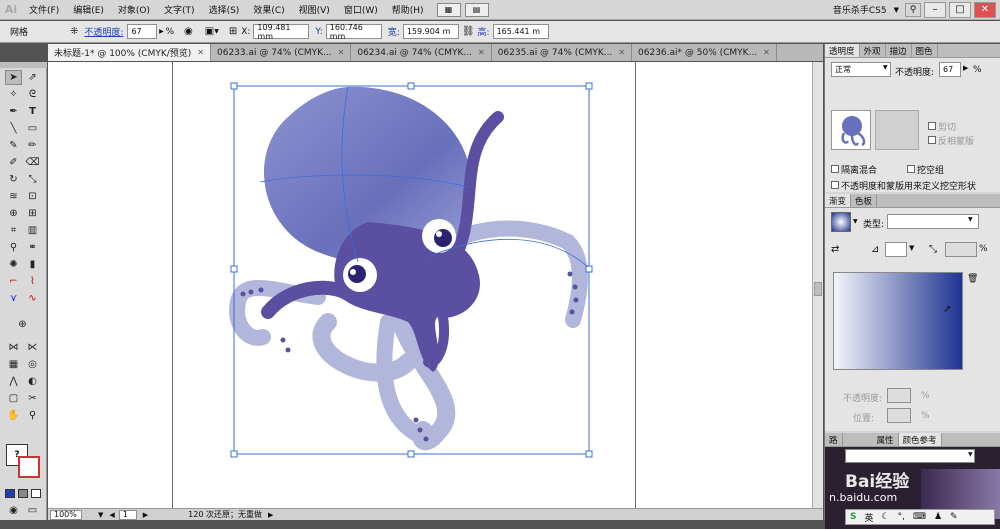 This screenshot has height=529, width=1000. What do you see at coordinates (985, 9) in the screenshot?
I see `close-button: ✕` at bounding box center [985, 9].